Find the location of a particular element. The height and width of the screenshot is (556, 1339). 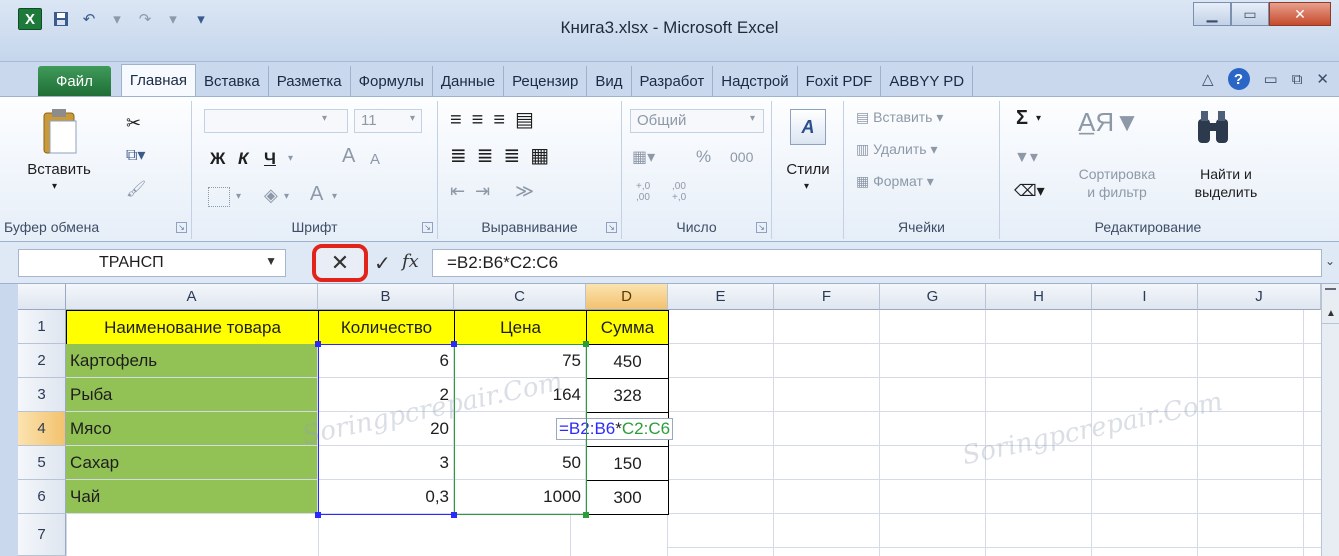

row-header-3: 3 is located at coordinates (42, 395).